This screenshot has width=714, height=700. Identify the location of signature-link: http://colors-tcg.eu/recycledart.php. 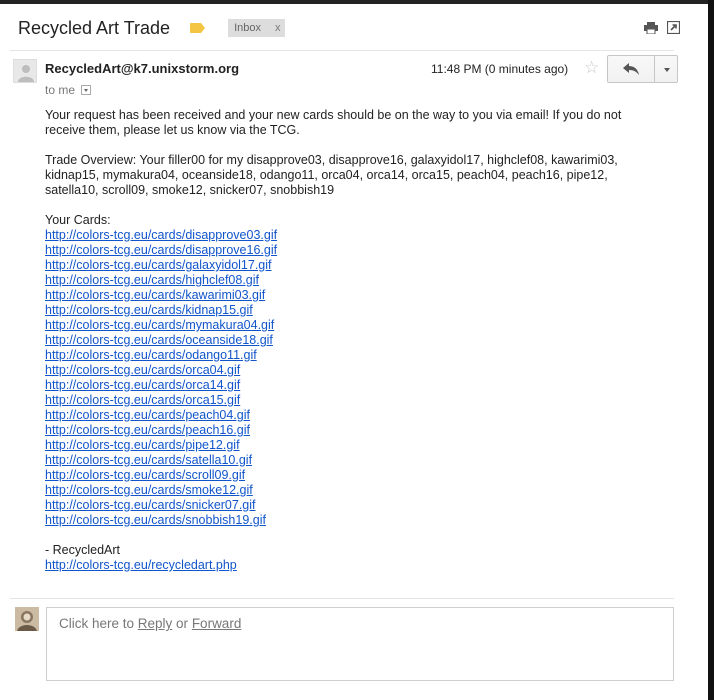
(350, 565).